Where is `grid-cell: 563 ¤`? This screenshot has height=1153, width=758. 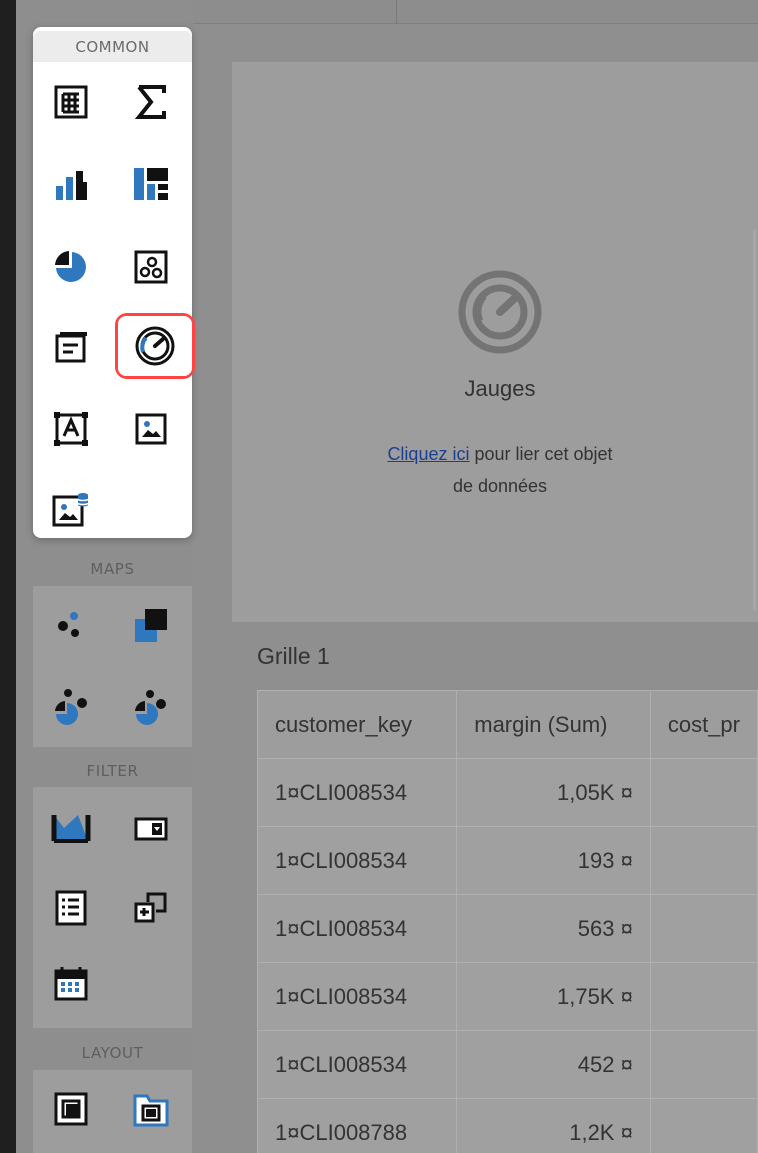 grid-cell: 563 ¤ is located at coordinates (553, 928).